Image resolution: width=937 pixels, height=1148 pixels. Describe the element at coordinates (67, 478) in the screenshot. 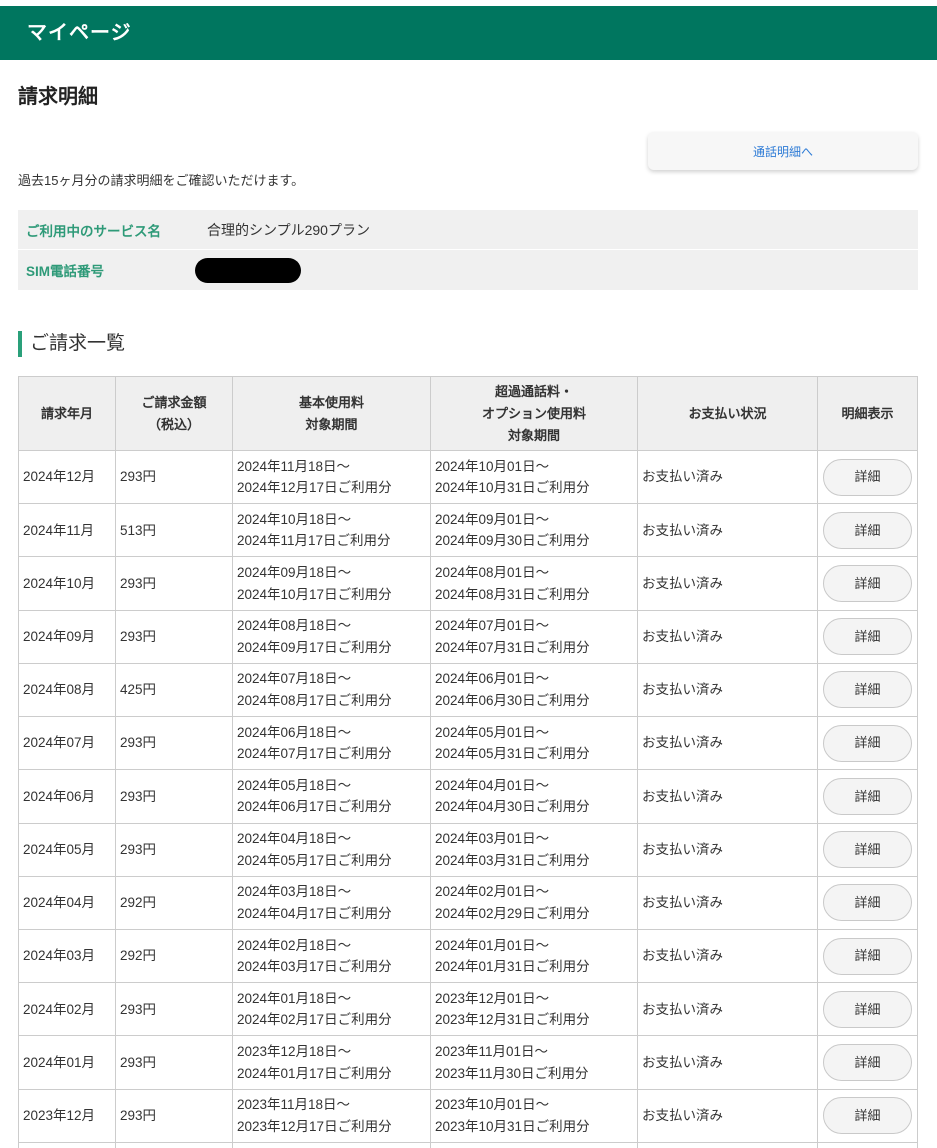

I see `billing-month-cell: 2024年12月` at that location.